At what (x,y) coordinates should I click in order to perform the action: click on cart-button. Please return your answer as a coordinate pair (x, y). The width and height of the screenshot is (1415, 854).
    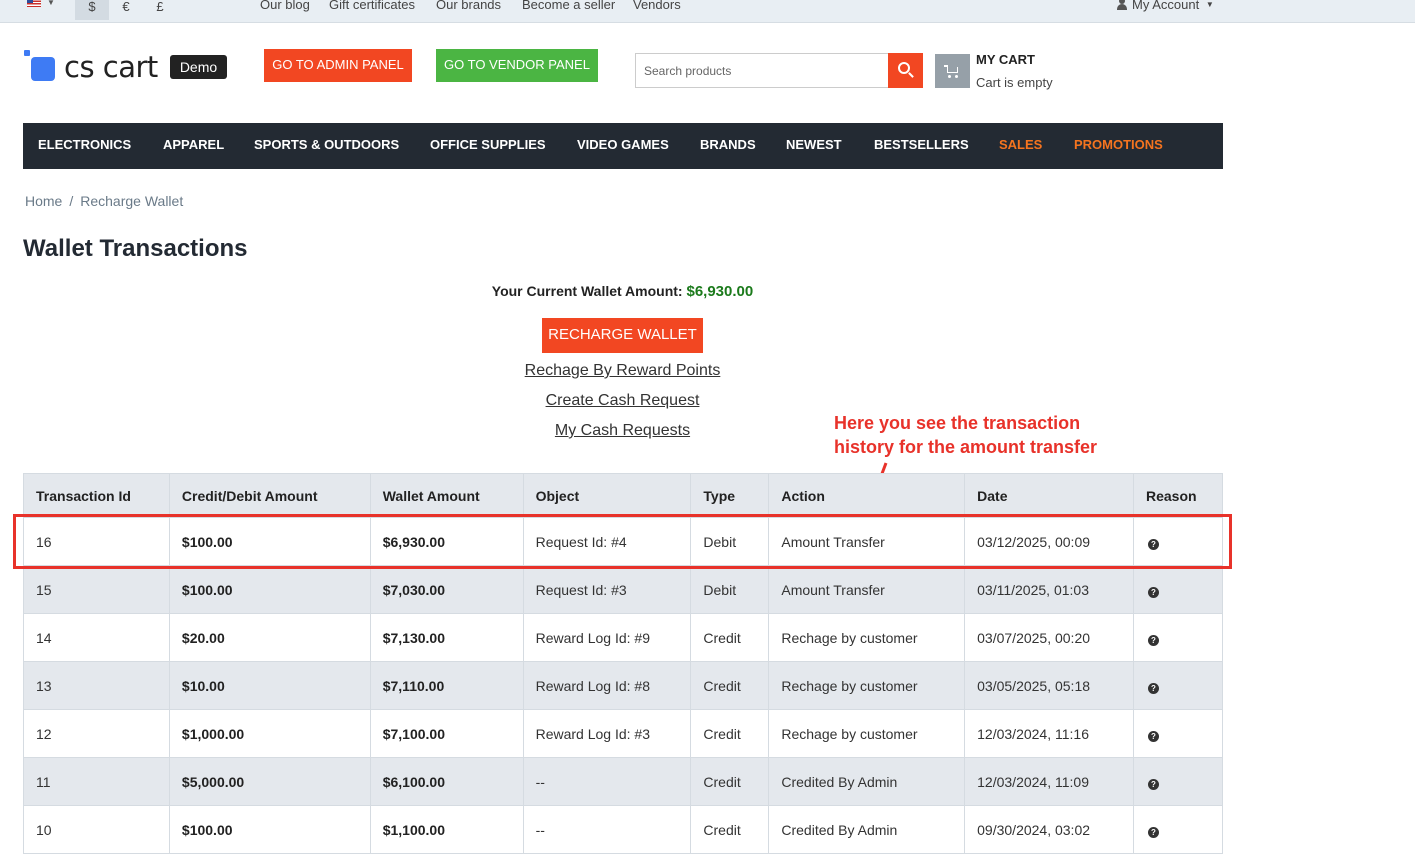
    Looking at the image, I should click on (952, 71).